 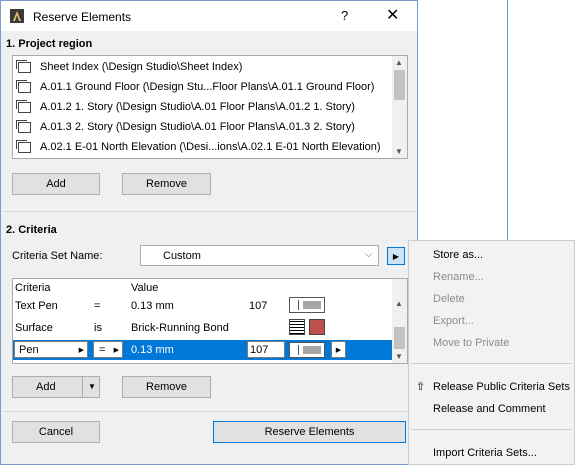 What do you see at coordinates (97, 306) in the screenshot?
I see `row-operator: =` at bounding box center [97, 306].